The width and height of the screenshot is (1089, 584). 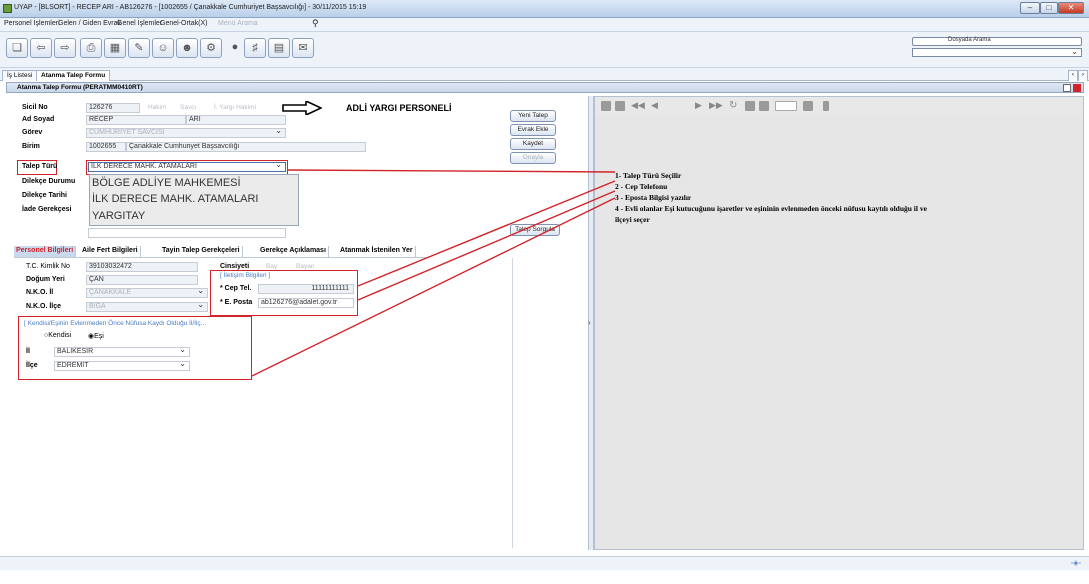 I want to click on esi-label: Eşi, so click(x=99, y=336).